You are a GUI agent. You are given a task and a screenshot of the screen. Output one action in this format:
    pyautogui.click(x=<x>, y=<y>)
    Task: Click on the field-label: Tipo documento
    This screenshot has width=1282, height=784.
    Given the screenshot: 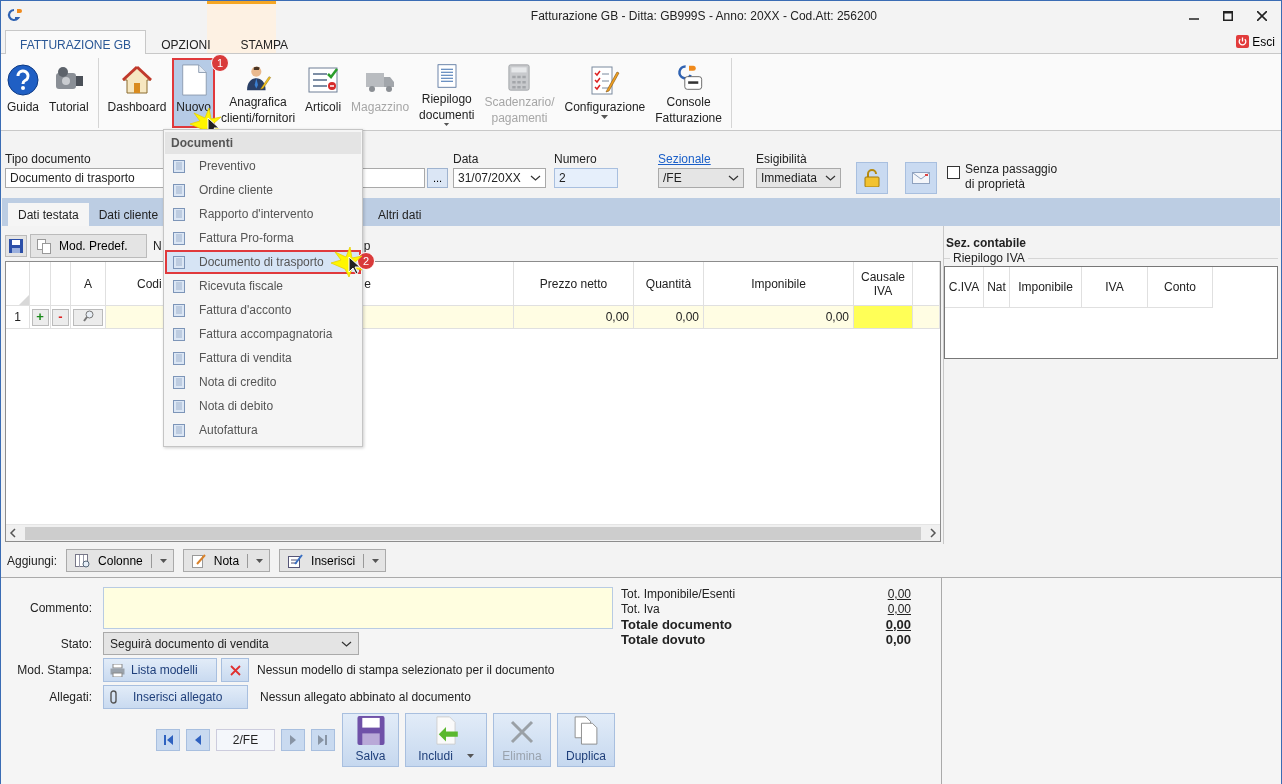 What is the action you would take?
    pyautogui.click(x=48, y=159)
    